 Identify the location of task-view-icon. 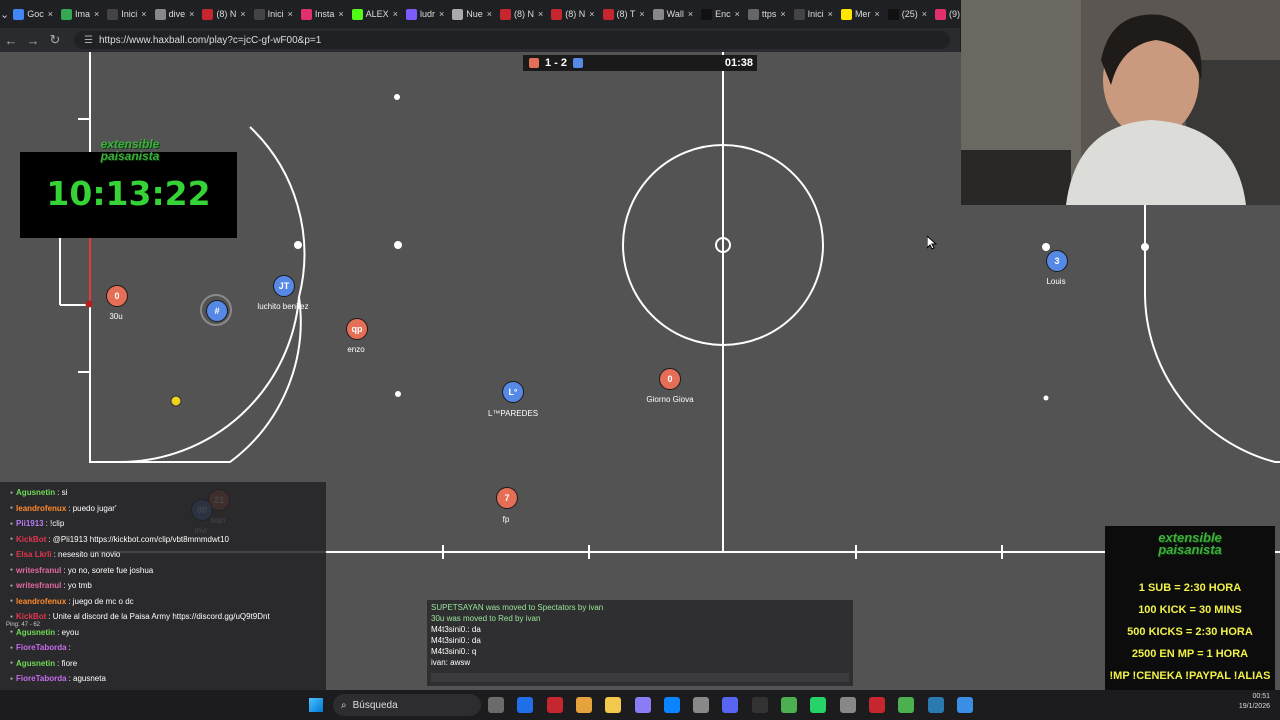
(496, 705).